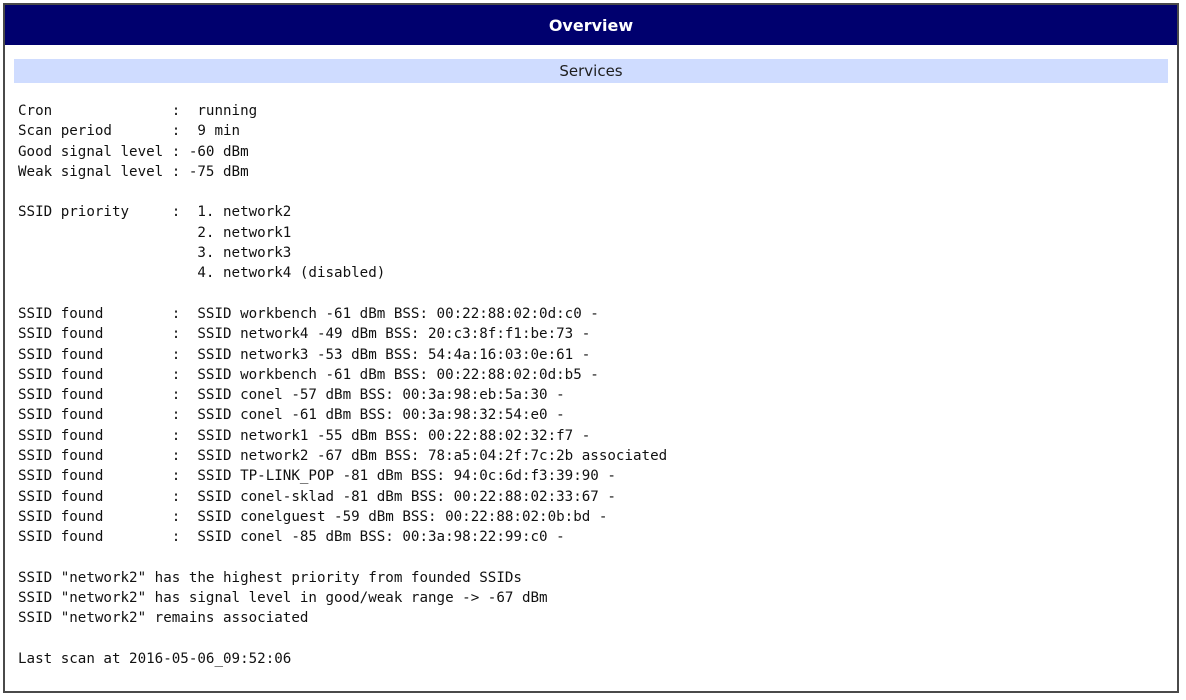 This screenshot has height=700, width=1186. Describe the element at coordinates (155, 212) in the screenshot. I see `log-line-ssid-priority: SSID priority : 1. network2` at that location.